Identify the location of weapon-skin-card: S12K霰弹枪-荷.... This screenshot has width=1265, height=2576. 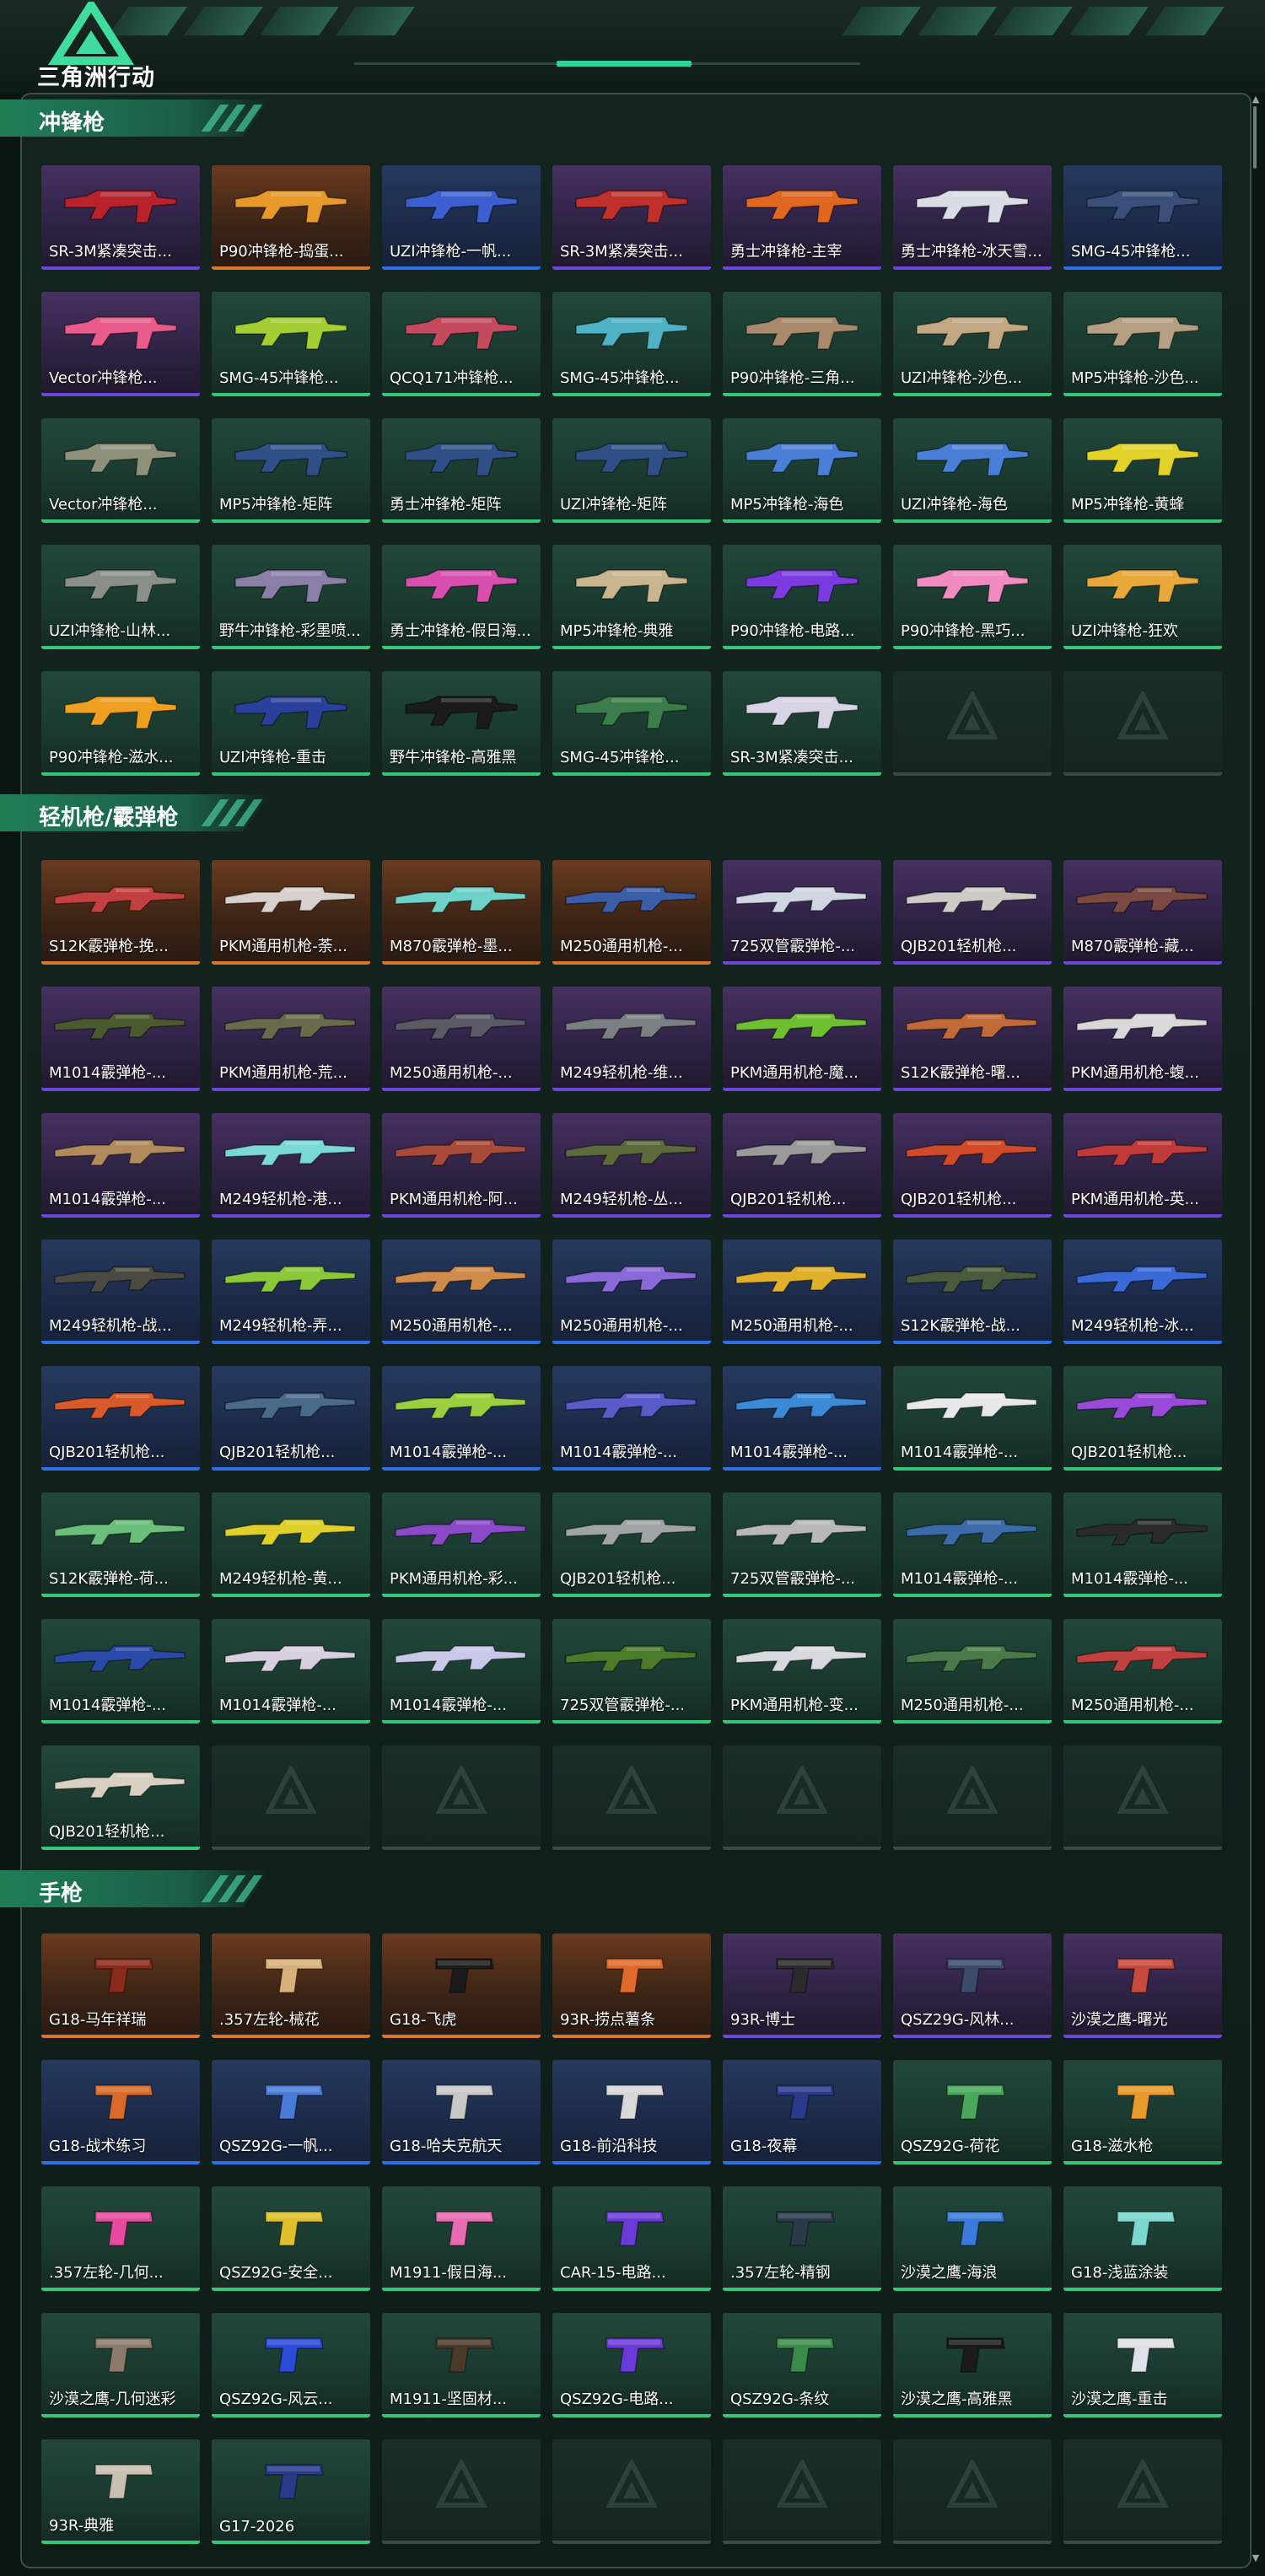
(121, 1544).